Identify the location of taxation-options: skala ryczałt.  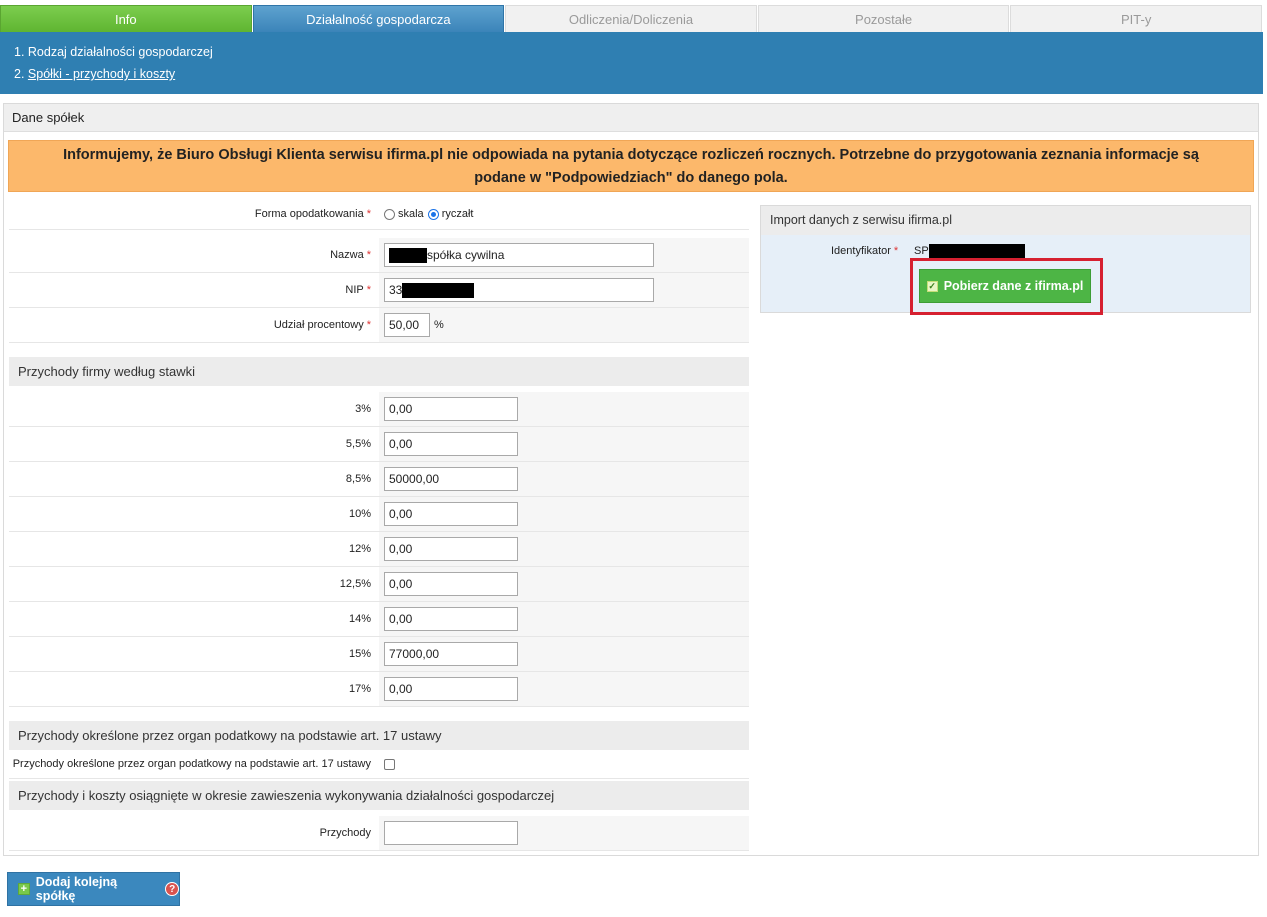
(564, 214).